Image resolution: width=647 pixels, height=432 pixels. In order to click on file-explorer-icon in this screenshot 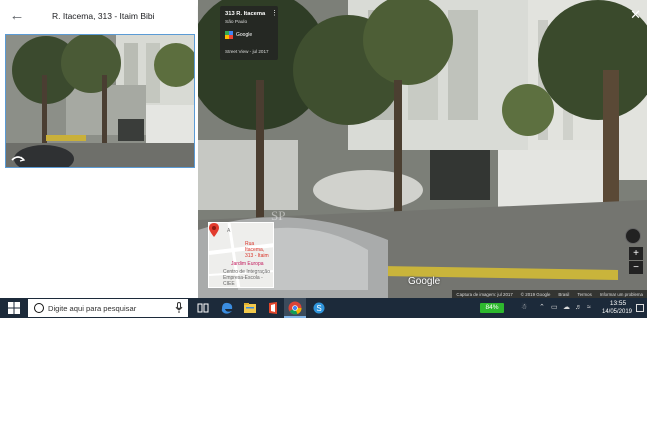, I will do `click(250, 308)`.